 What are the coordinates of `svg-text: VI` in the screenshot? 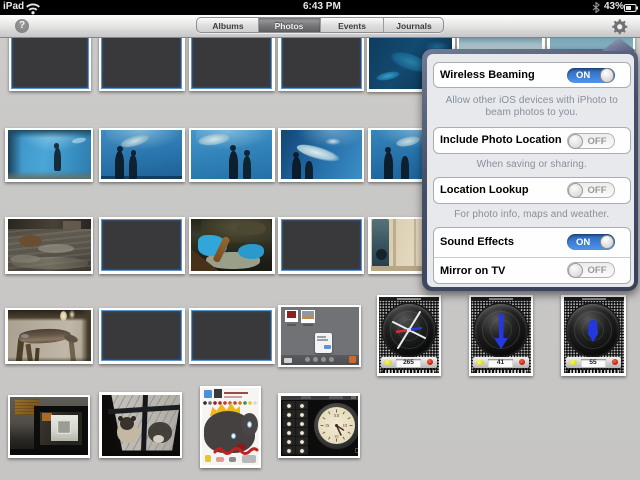 It's located at (336, 436).